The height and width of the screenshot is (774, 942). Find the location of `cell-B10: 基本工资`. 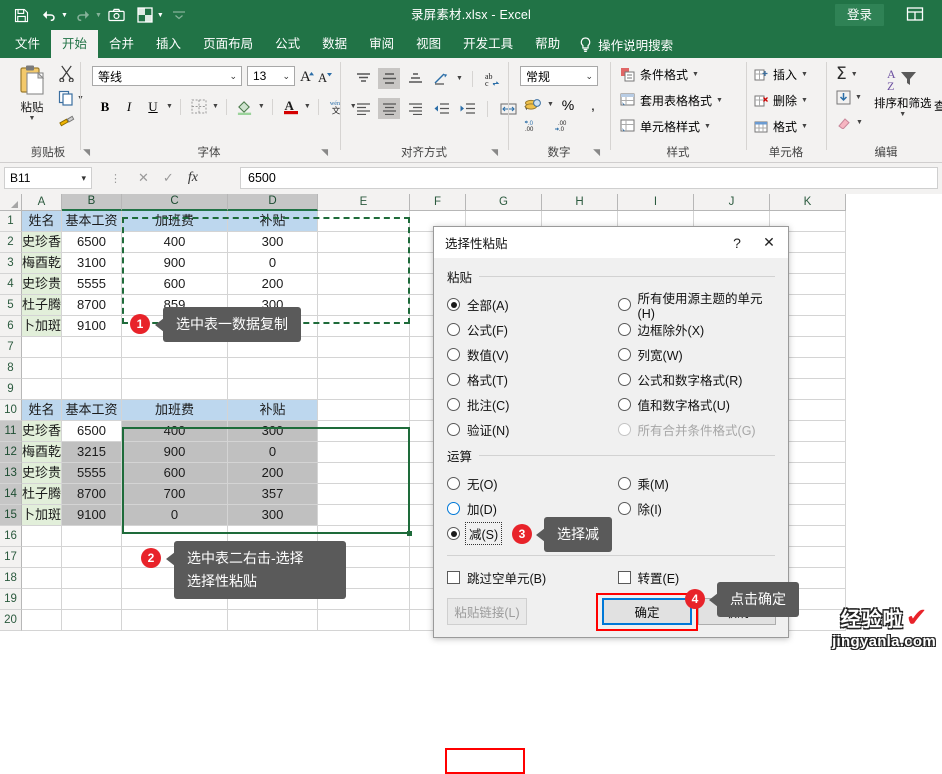

cell-B10: 基本工资 is located at coordinates (92, 410).